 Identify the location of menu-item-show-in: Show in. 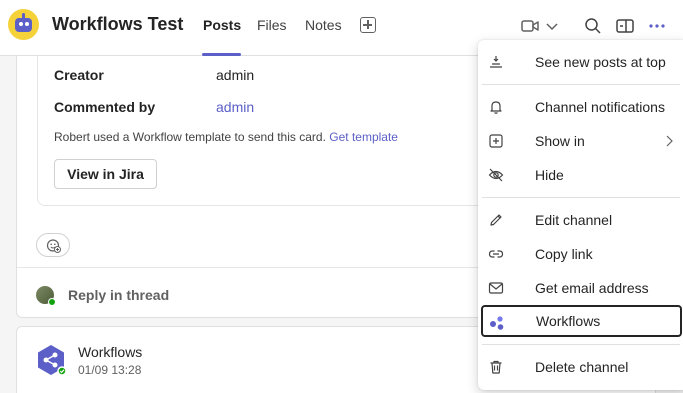
(581, 141).